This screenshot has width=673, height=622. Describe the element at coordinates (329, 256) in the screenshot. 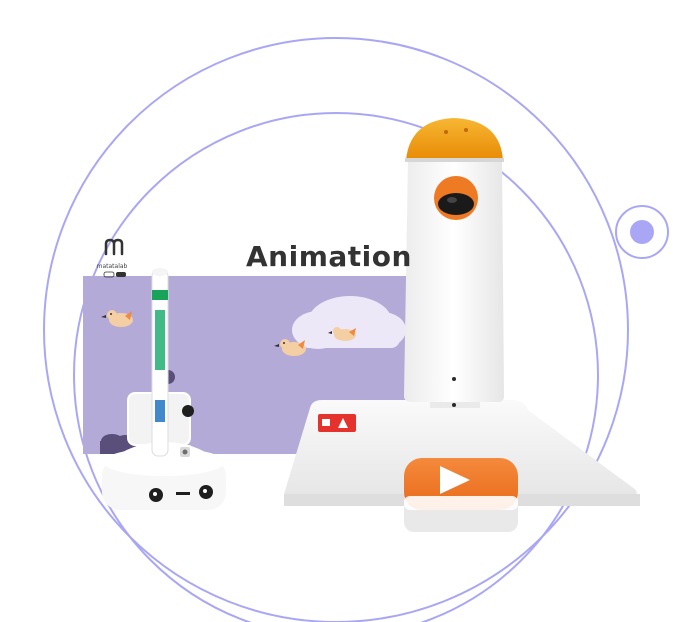

I see `animation-title: Animation` at that location.